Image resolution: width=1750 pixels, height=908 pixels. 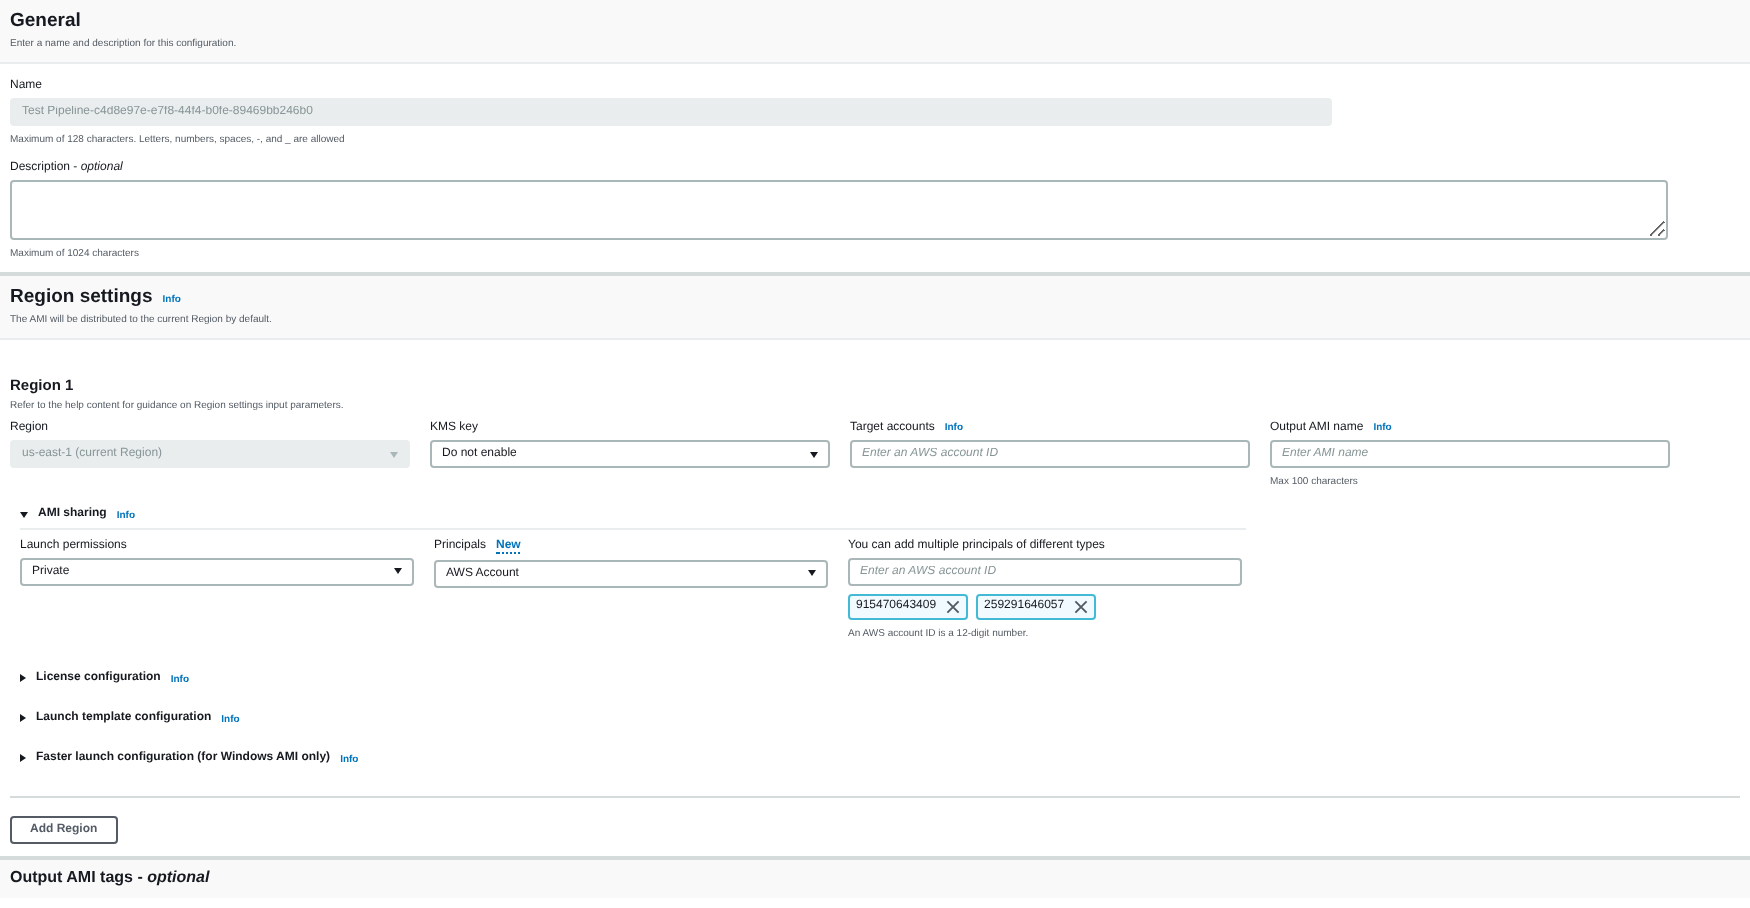 What do you see at coordinates (110, 876) in the screenshot?
I see `section-title: Output AMI tags - optional` at bounding box center [110, 876].